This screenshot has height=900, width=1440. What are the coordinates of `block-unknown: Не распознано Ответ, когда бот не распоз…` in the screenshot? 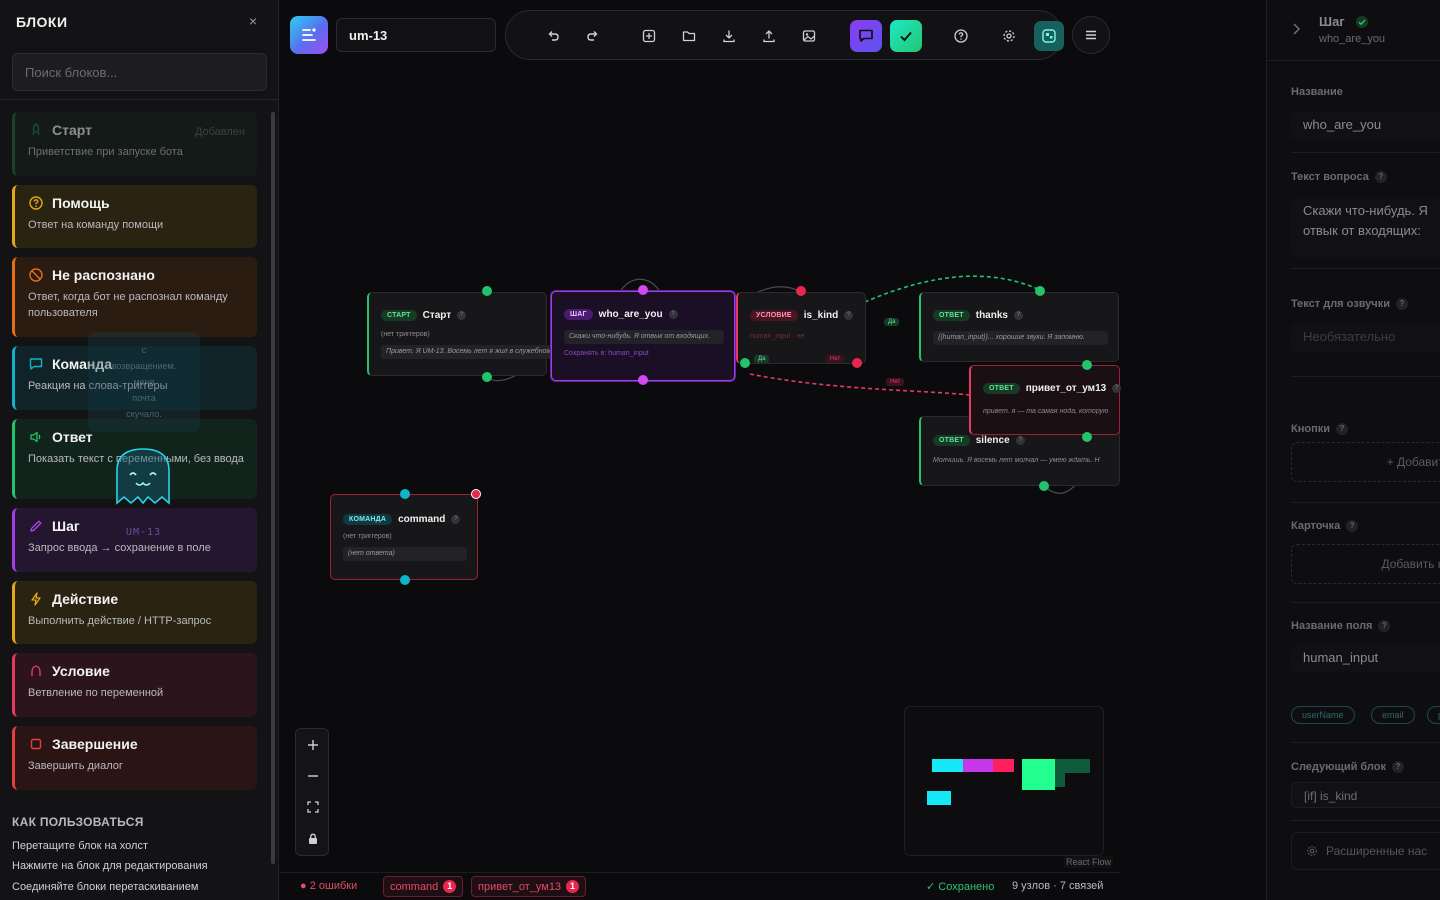 It's located at (134, 297).